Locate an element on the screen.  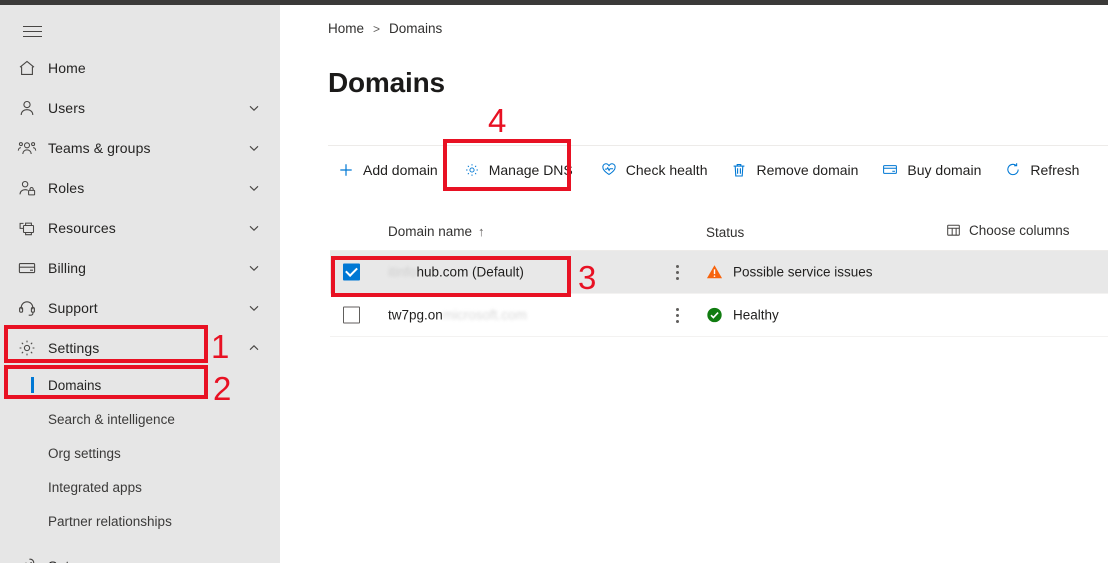
sidebar-item-billing: Billing is located at coordinates (140, 268).